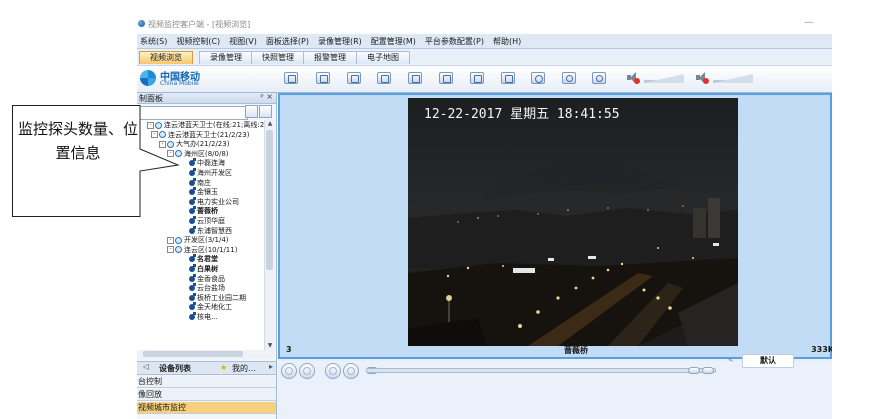 This screenshot has width=878, height=419. What do you see at coordinates (214, 201) in the screenshot?
I see `tree-camera-node: 电力实业公司` at bounding box center [214, 201].